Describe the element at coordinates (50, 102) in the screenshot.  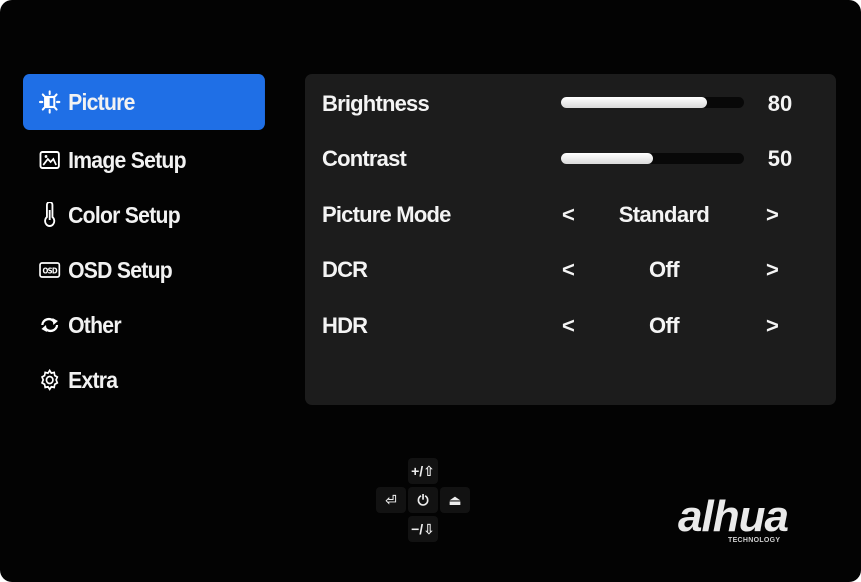
I see `brightness-icon` at that location.